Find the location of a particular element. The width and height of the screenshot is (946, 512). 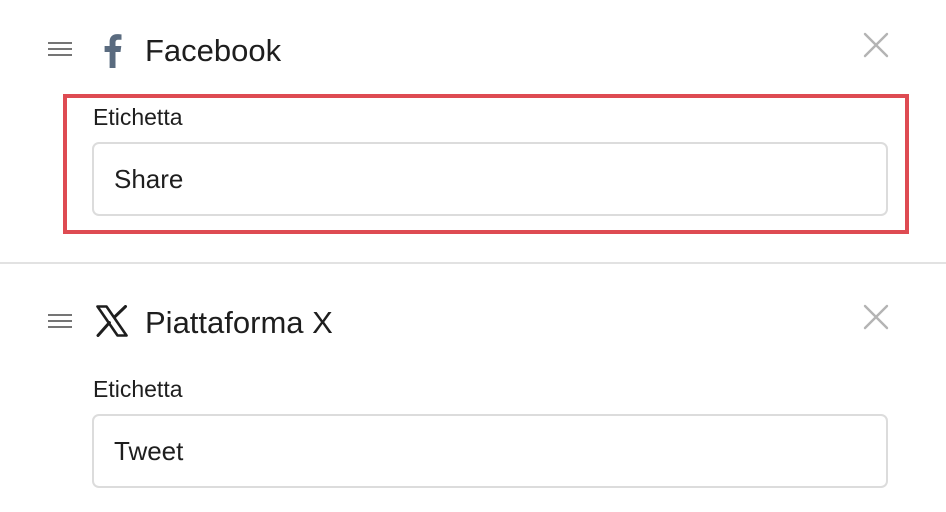

service-title: Piattaforma X is located at coordinates (239, 322).